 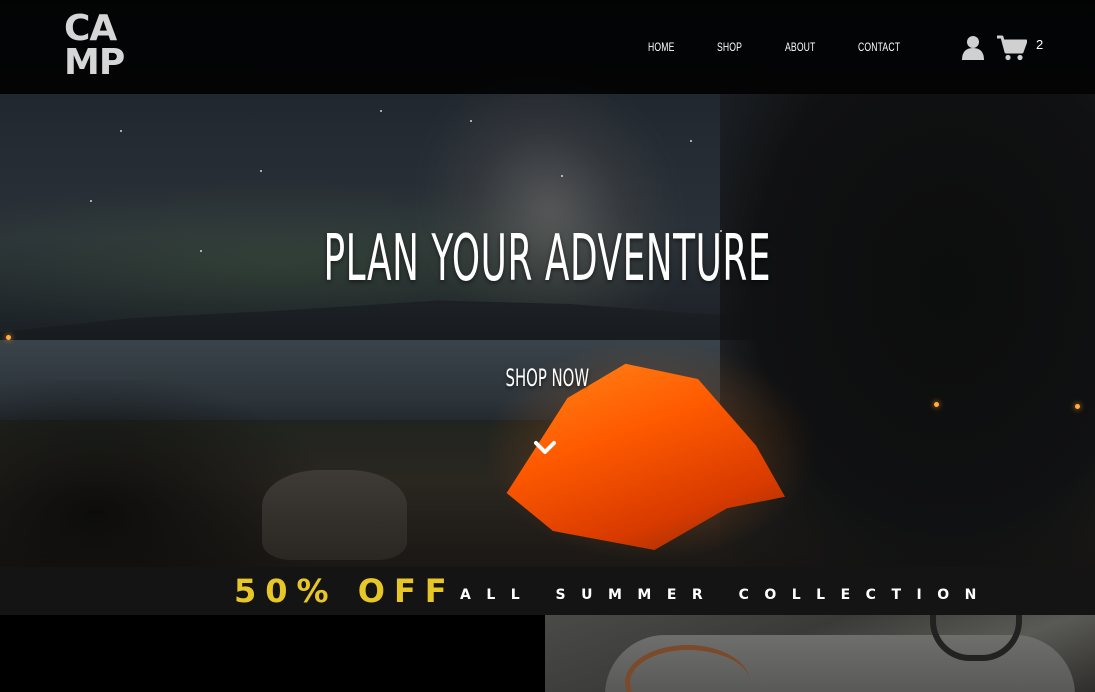 What do you see at coordinates (547, 378) in the screenshot?
I see `shop-now-button: SHOP NOW` at bounding box center [547, 378].